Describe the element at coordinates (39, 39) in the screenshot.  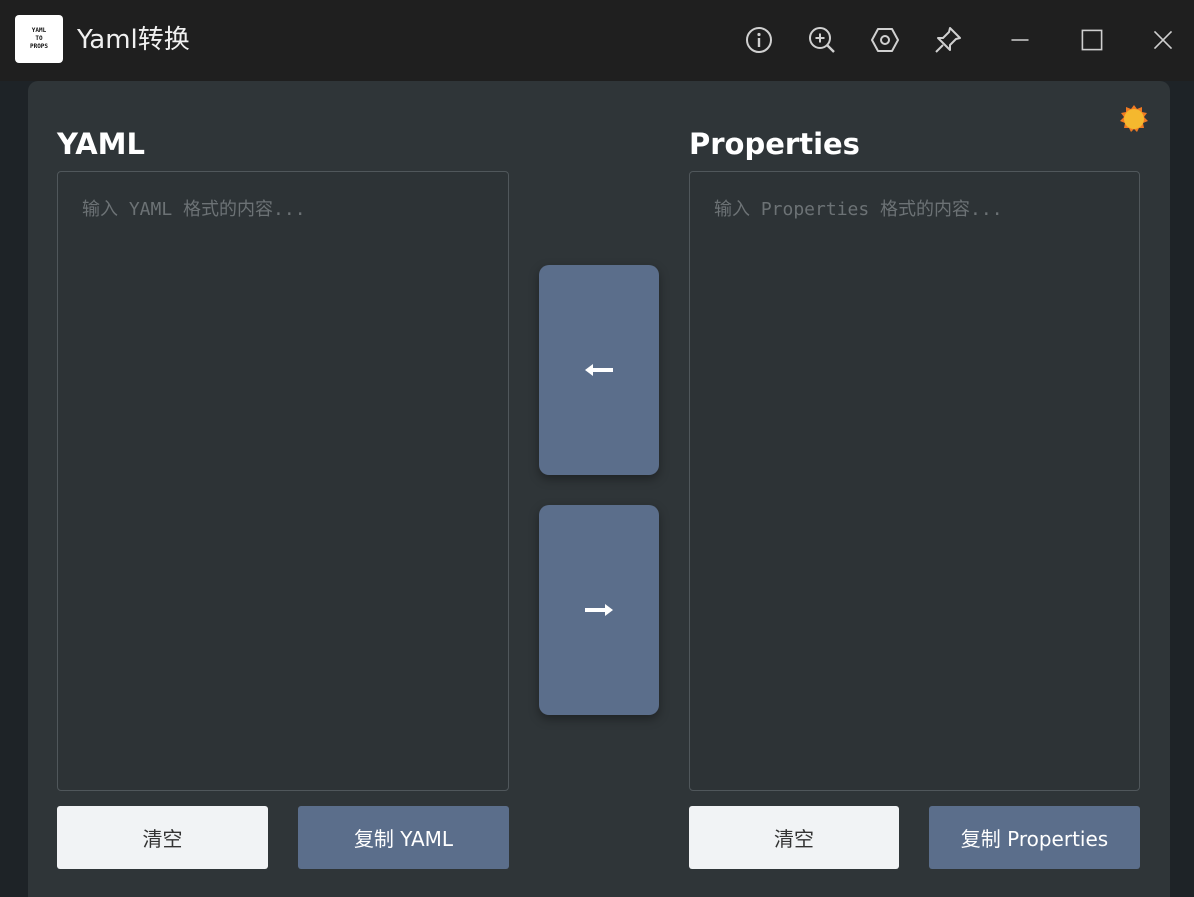
I see `app-logo: YAML TO PROPS` at that location.